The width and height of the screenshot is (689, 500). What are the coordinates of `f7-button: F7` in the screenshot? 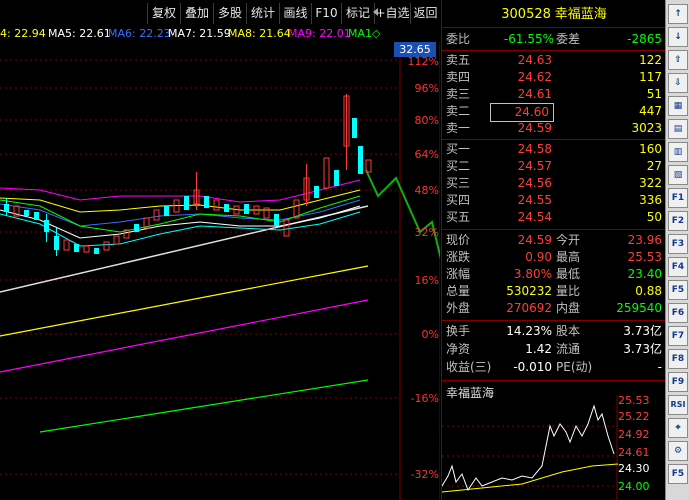 It's located at (678, 336).